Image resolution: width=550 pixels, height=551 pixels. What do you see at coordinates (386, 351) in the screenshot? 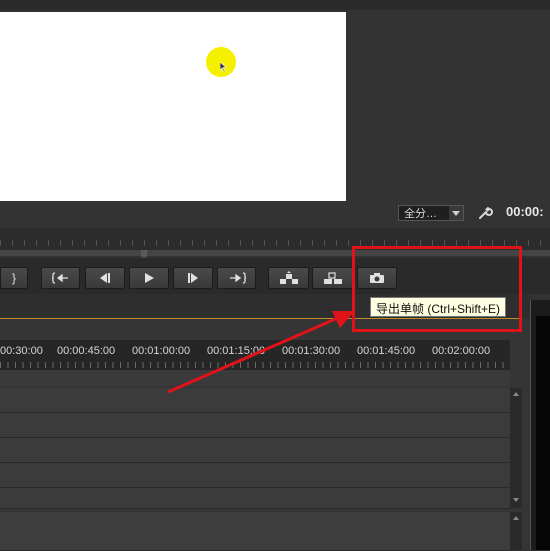
I see `ruler-label: 00:01:45:00` at bounding box center [386, 351].